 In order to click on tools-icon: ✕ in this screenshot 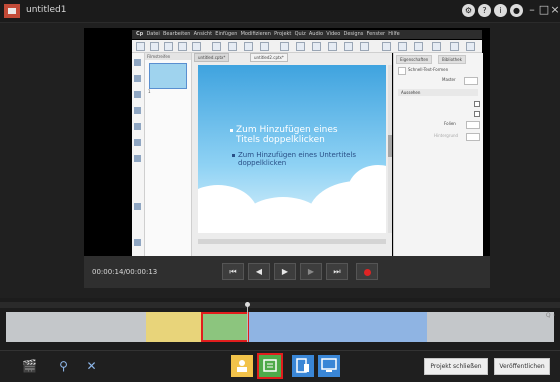, I will do `click(91, 366)`.